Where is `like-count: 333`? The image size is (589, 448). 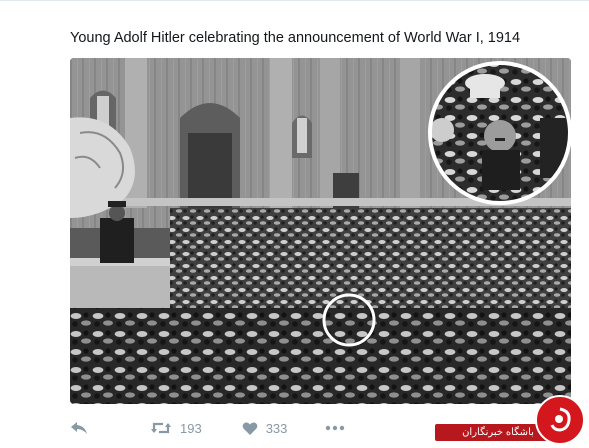 like-count: 333 is located at coordinates (276, 428).